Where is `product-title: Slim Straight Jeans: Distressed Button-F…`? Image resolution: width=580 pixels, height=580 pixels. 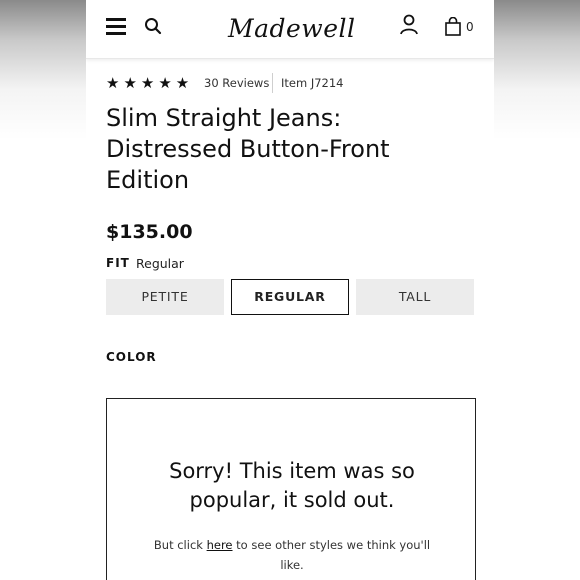 product-title: Slim Straight Jeans: Distressed Button-F… is located at coordinates (248, 149).